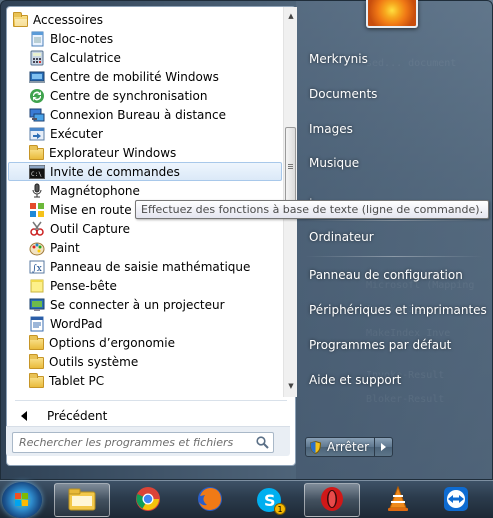 The image size is (493, 518). Describe the element at coordinates (37, 134) in the screenshot. I see `run-icon` at that location.